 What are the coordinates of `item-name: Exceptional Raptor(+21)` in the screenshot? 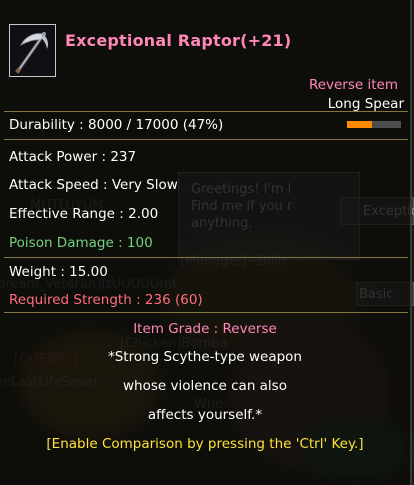 It's located at (178, 40).